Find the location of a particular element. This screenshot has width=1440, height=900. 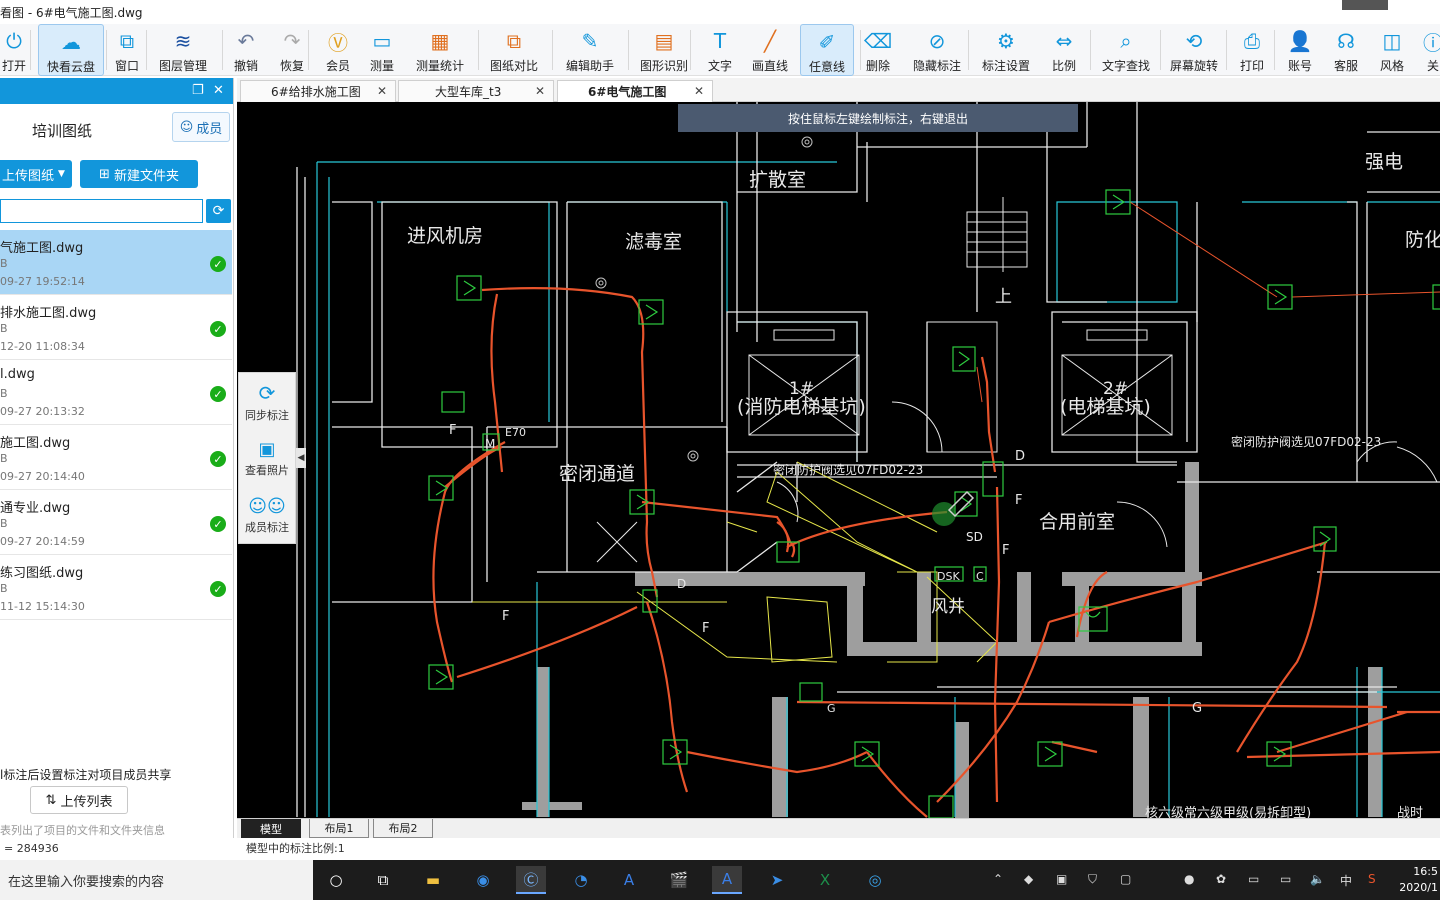

annotation-tools: ⟳ 同步标注 ▣ 查看照片 ☺☺ 成员标注 is located at coordinates (267, 458).